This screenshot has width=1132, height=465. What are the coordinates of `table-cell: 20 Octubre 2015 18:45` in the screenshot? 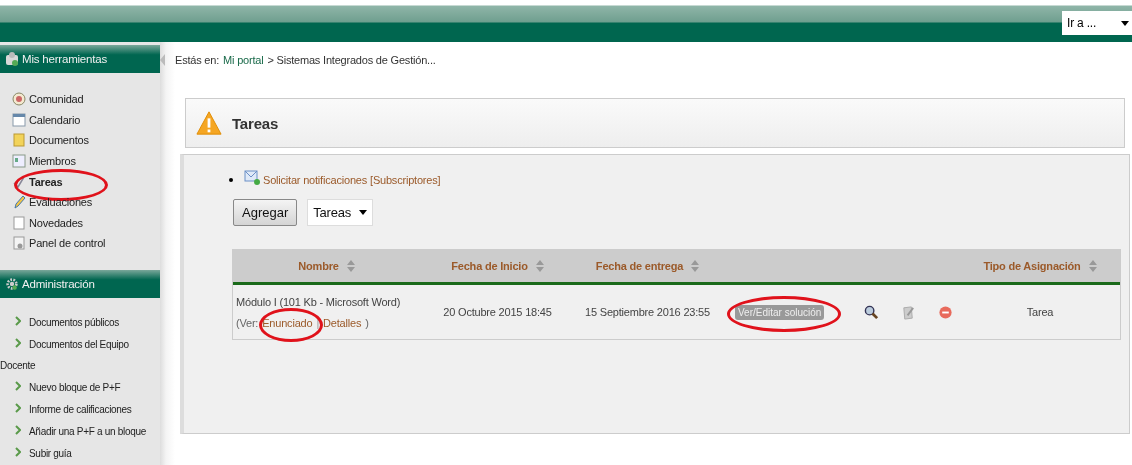 It's located at (497, 312).